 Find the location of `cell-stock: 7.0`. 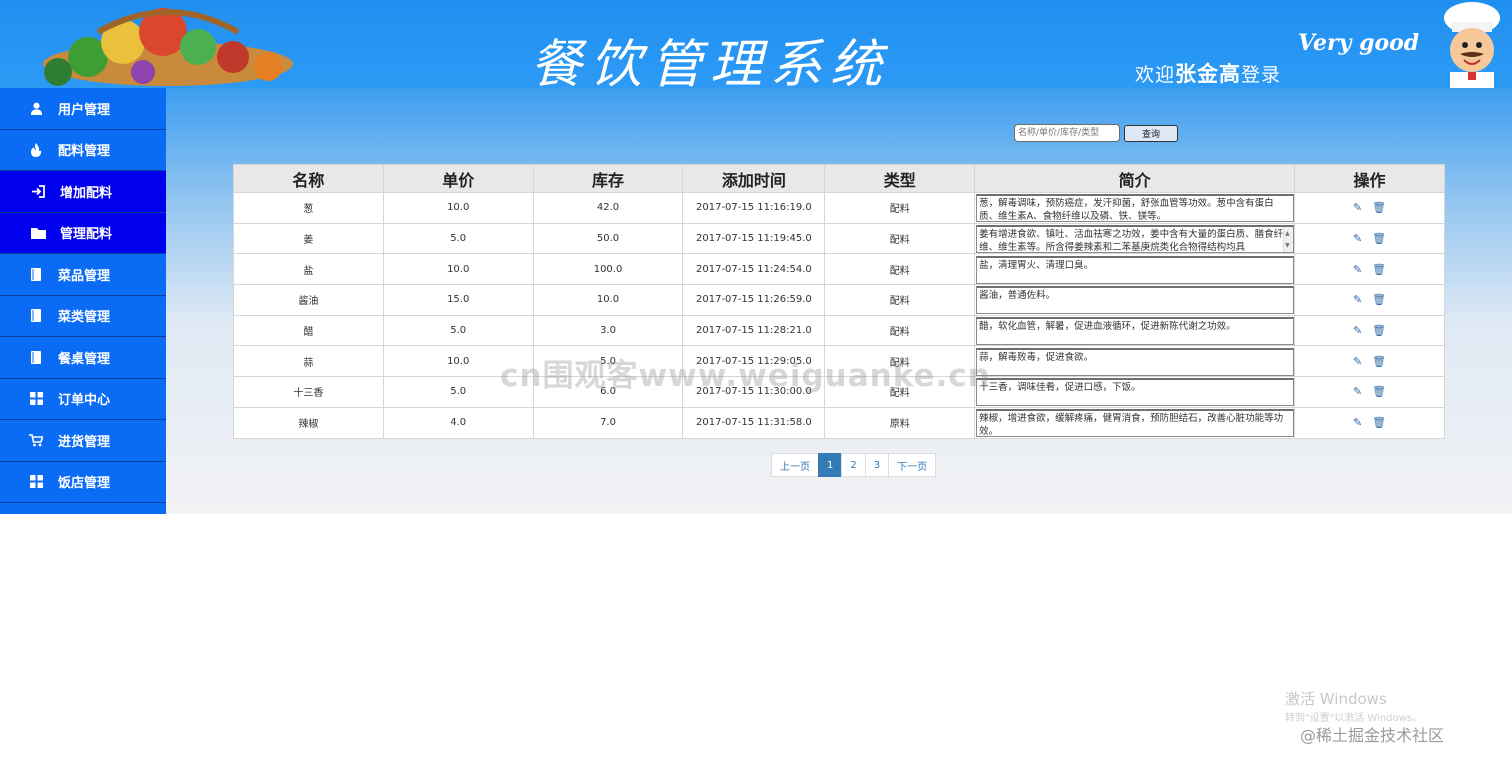

cell-stock: 7.0 is located at coordinates (608, 422).